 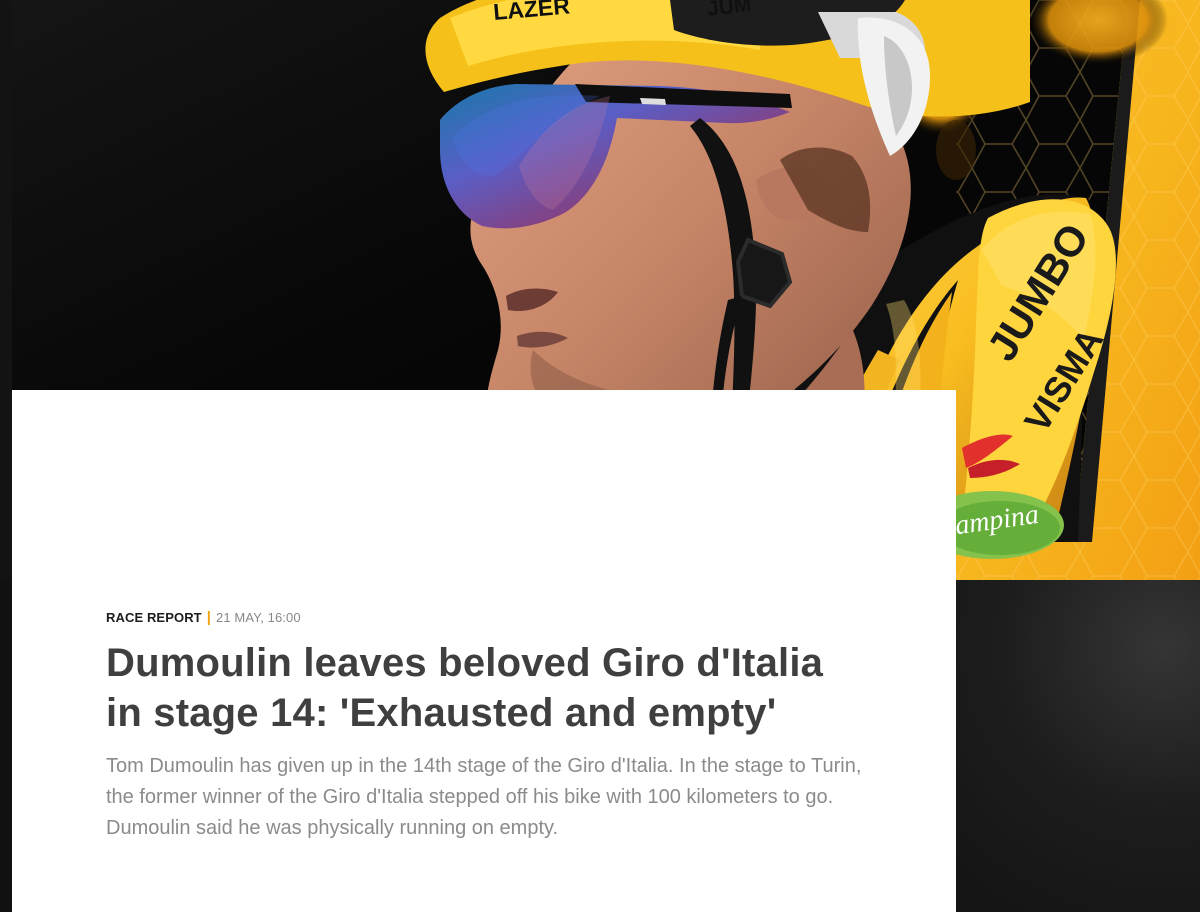 What do you see at coordinates (154, 618) in the screenshot?
I see `article-category-link: RACE REPORT` at bounding box center [154, 618].